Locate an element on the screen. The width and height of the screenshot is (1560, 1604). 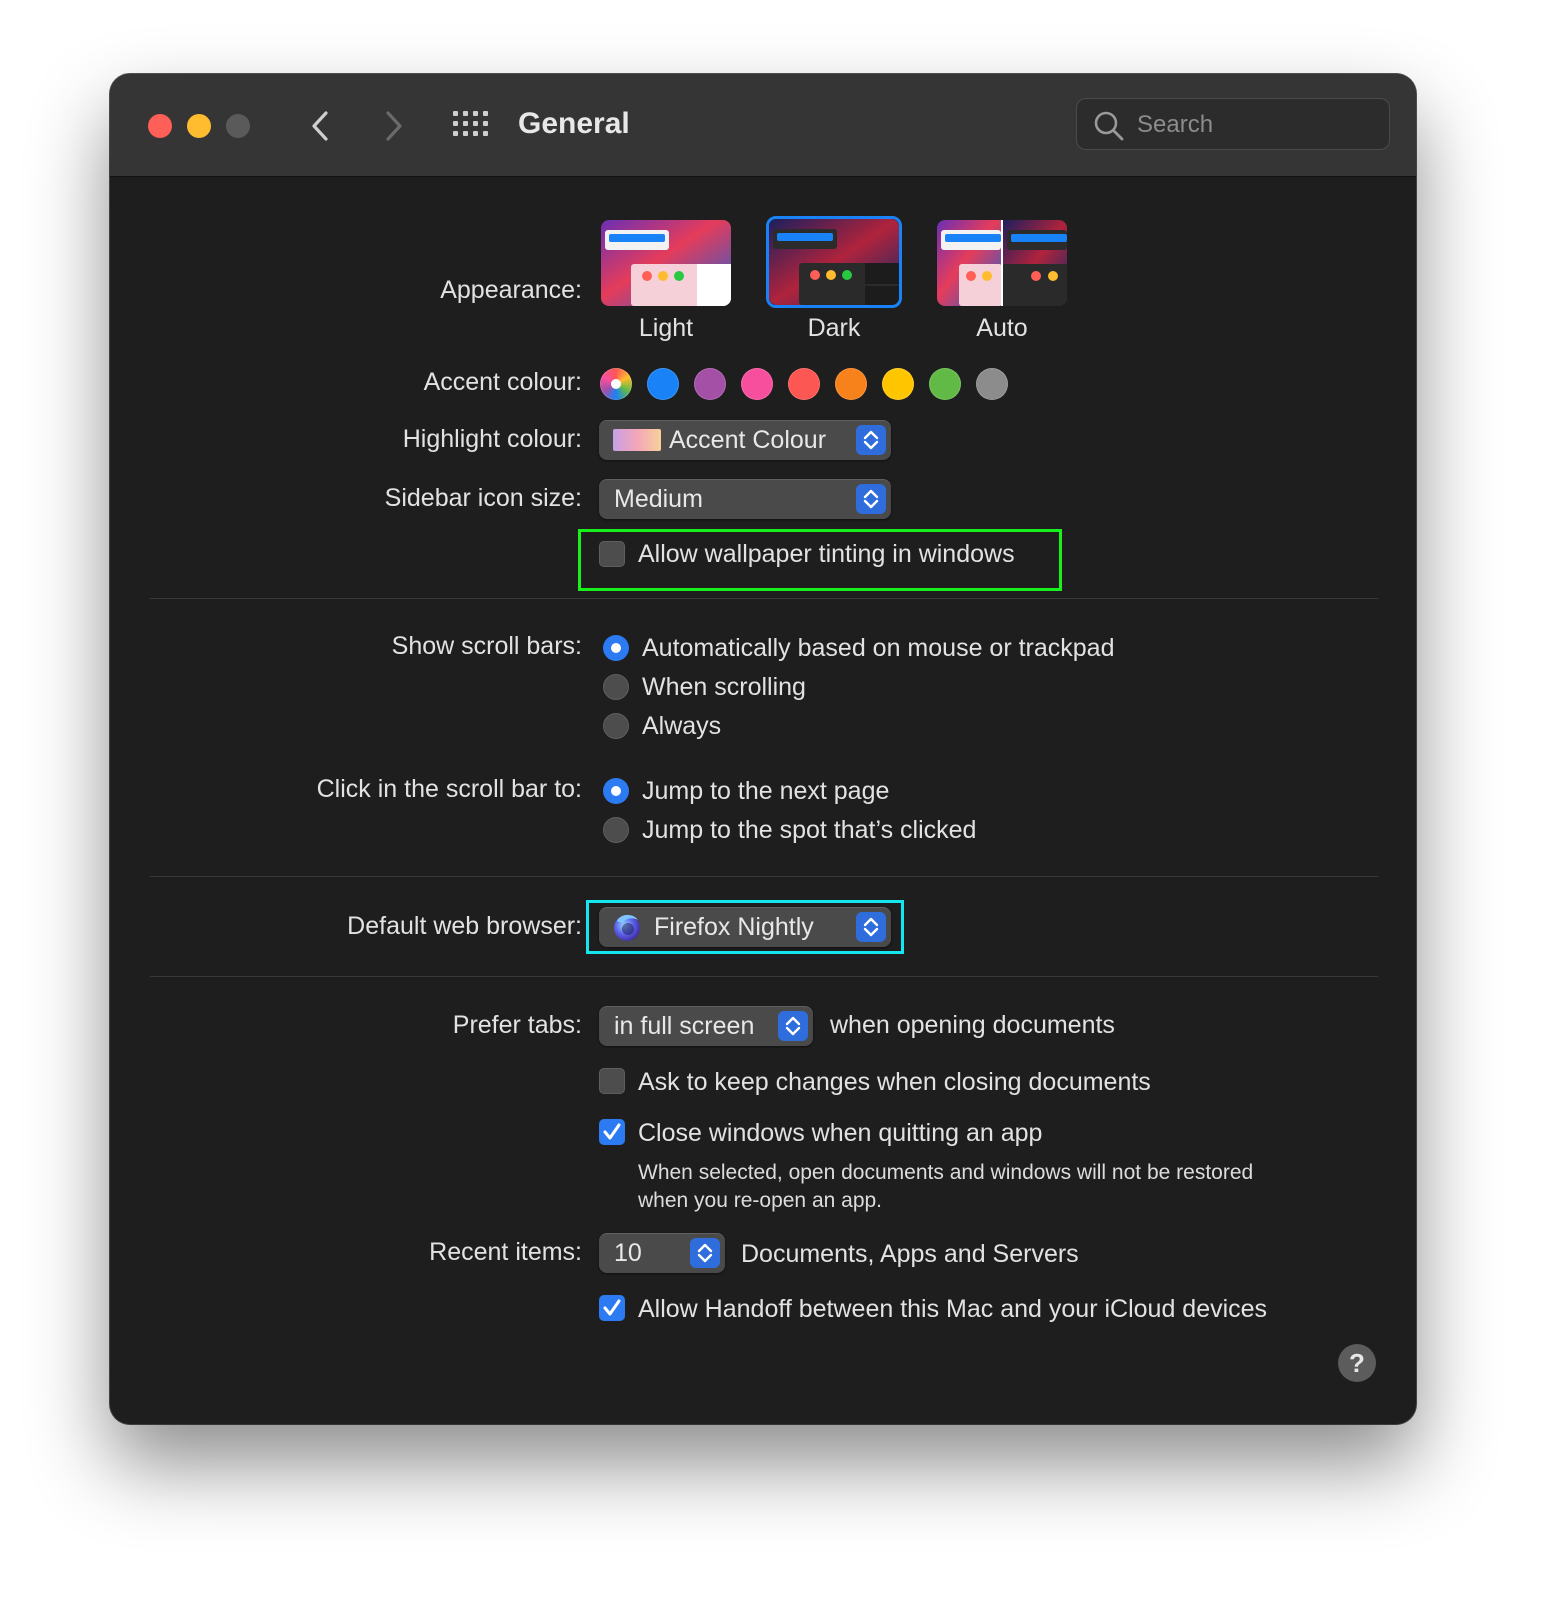
recent-items-label: Recent items: is located at coordinates (505, 1252).